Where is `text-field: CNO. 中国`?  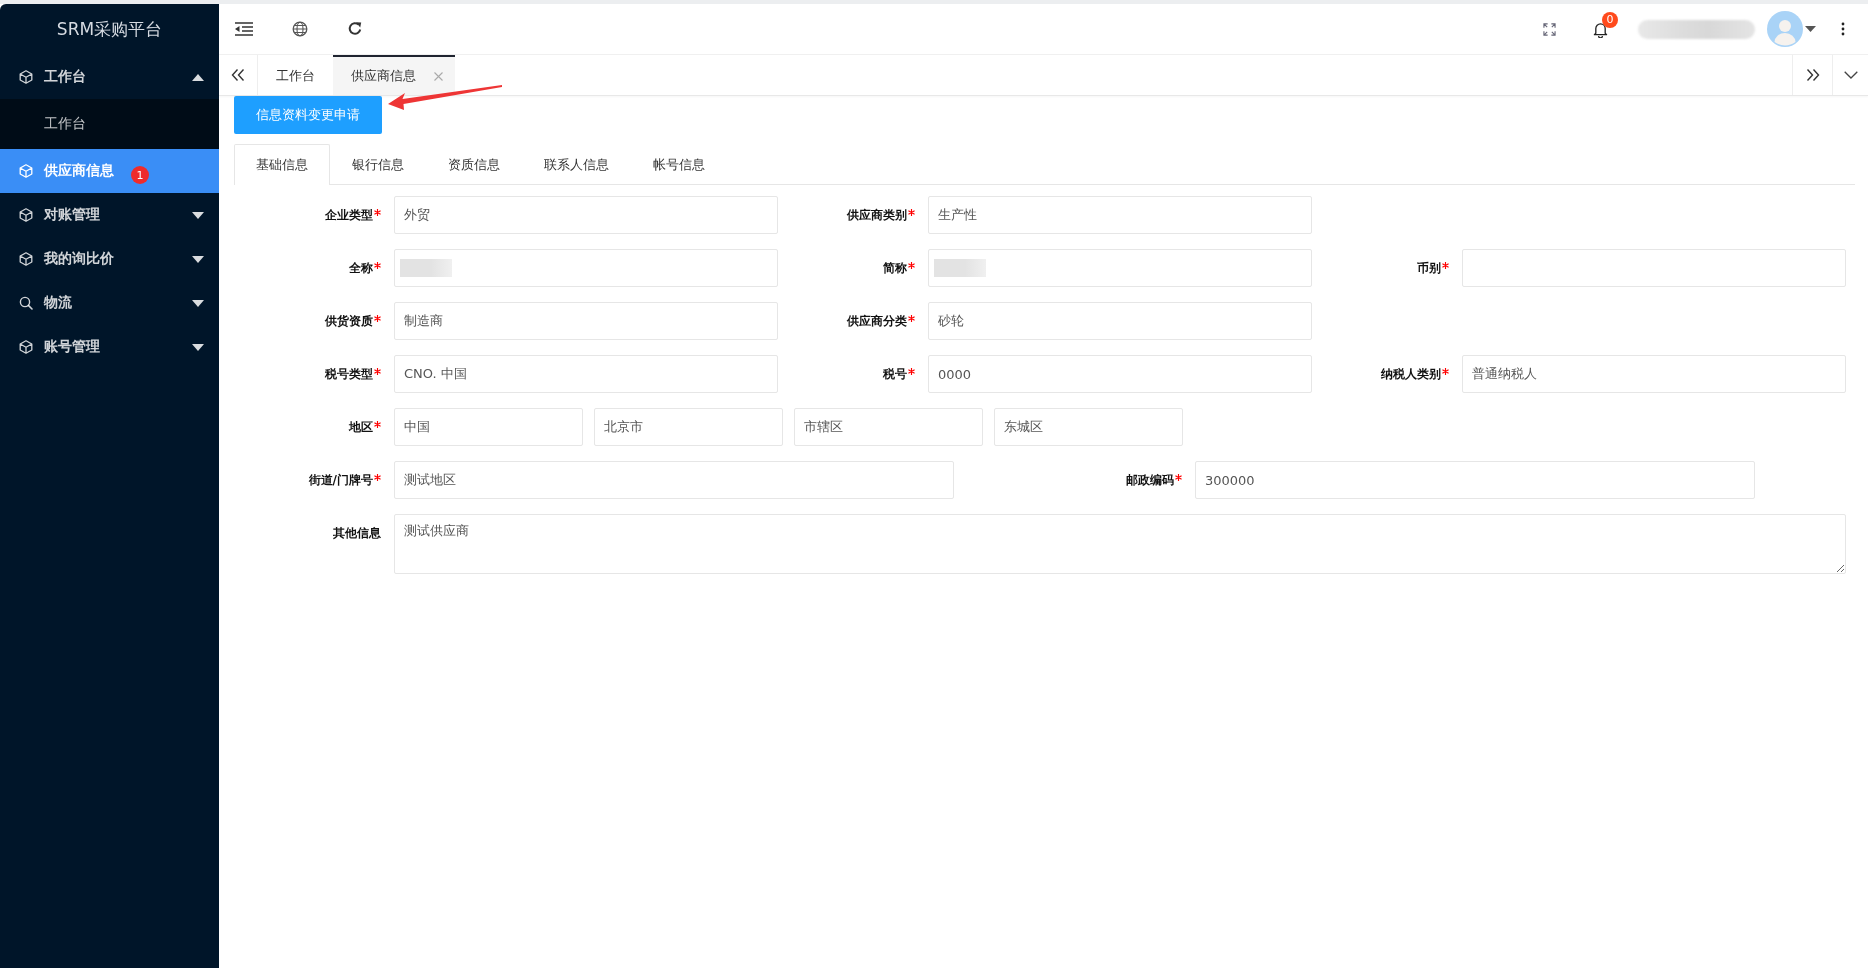 text-field: CNO. 中国 is located at coordinates (586, 374).